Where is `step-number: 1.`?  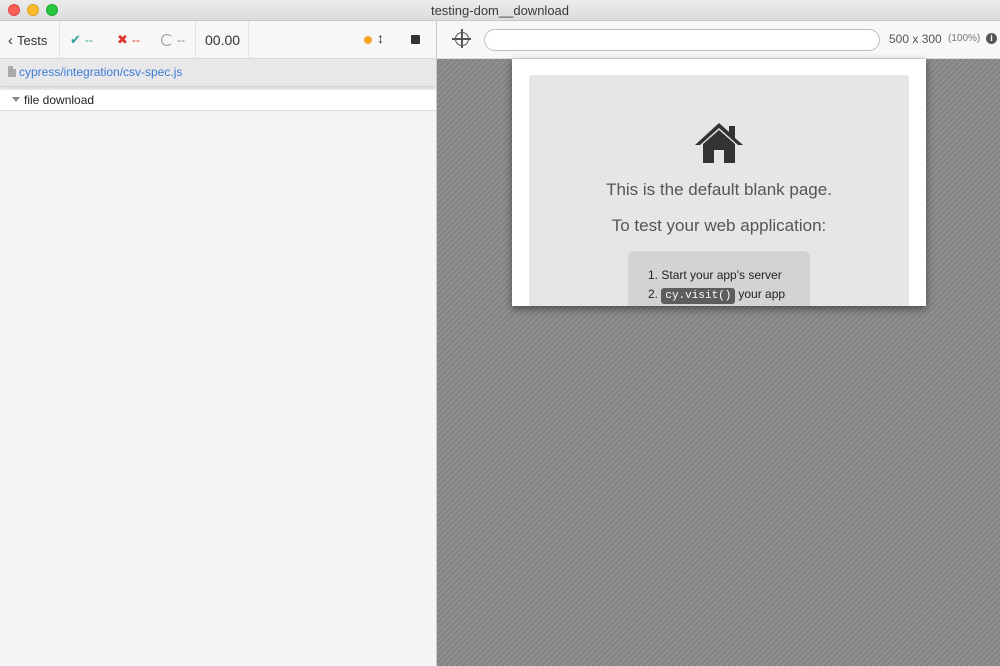 step-number: 1. is located at coordinates (653, 275).